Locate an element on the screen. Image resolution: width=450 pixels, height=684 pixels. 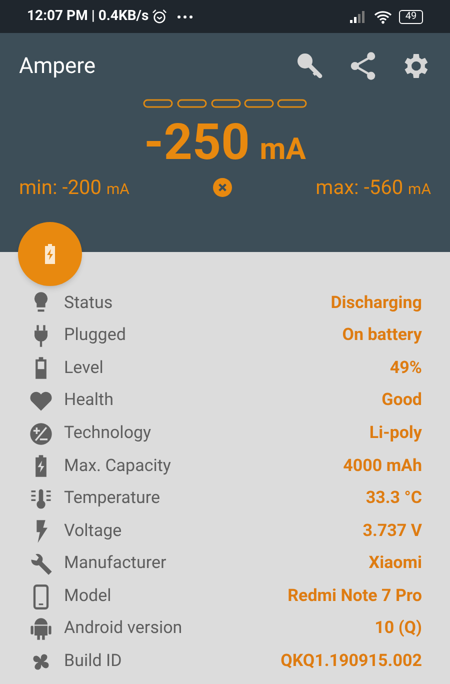
detail-label: Android version is located at coordinates (123, 628).